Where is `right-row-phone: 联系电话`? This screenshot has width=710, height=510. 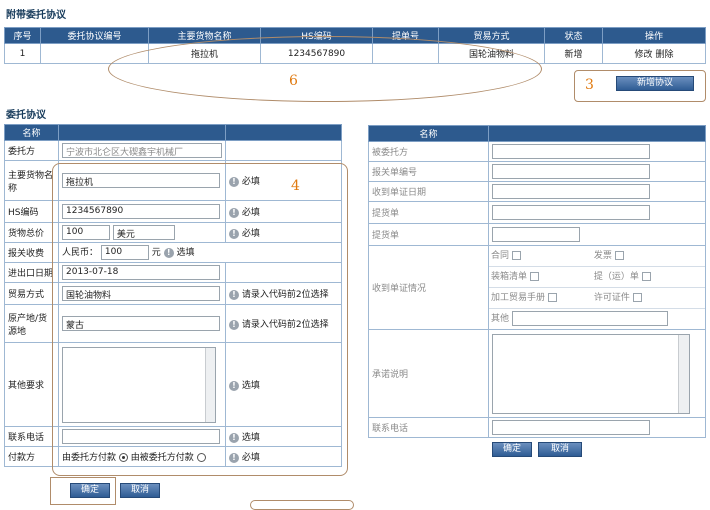
right-row-phone: 联系电话 is located at coordinates (537, 427).